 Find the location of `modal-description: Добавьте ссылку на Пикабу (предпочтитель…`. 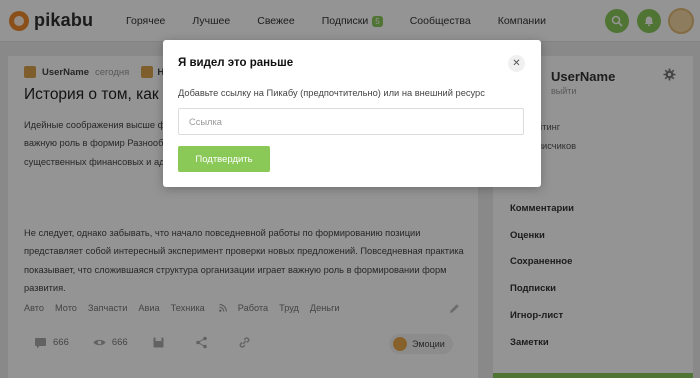

modal-description: Добавьте ссылку на Пикабу (предпочтитель… is located at coordinates (331, 93).